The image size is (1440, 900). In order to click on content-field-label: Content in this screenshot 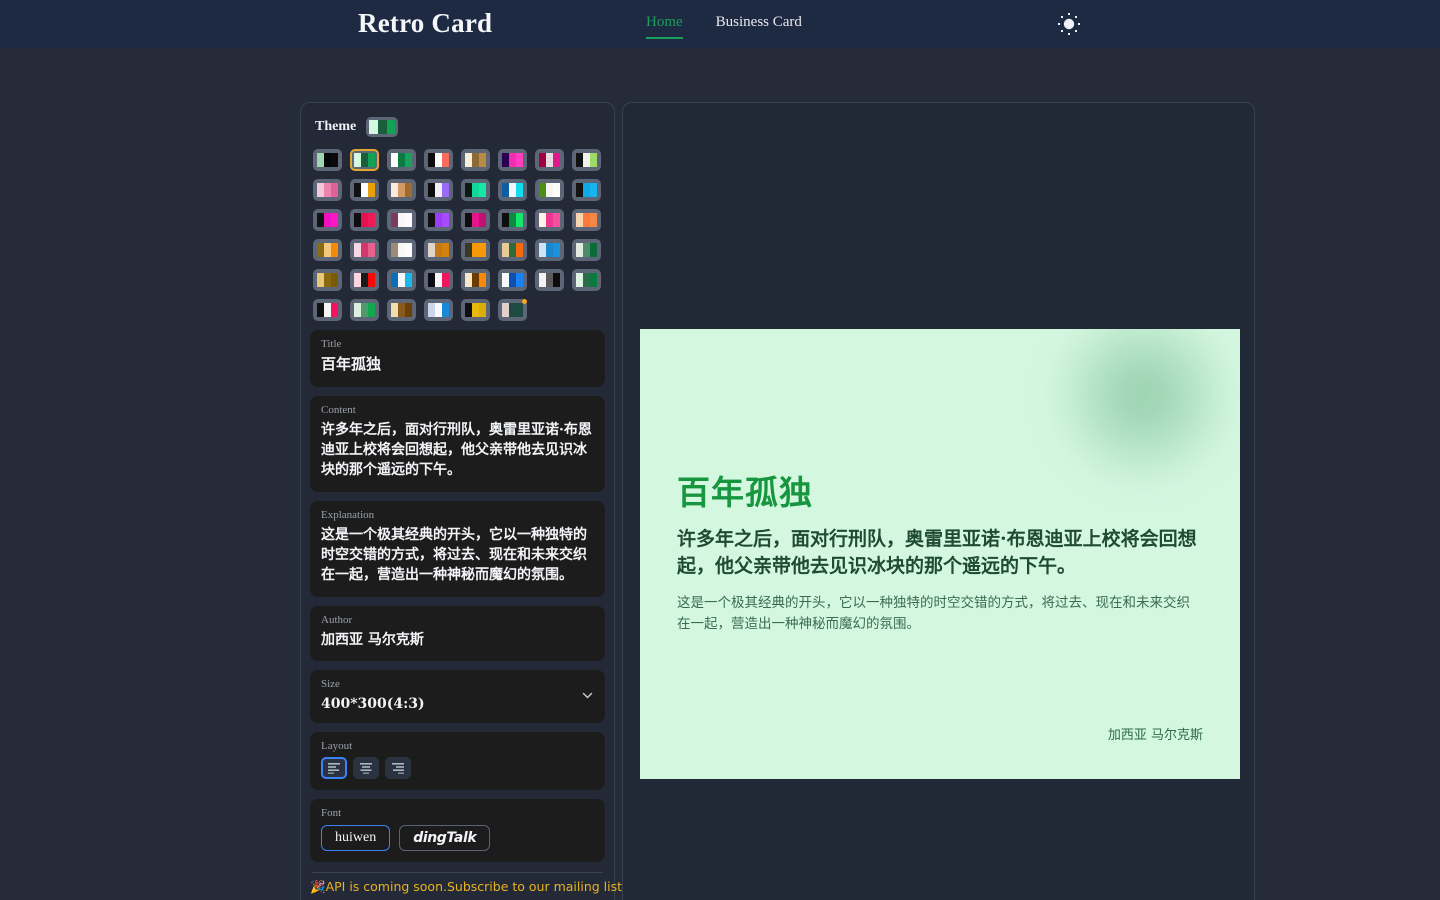, I will do `click(338, 409)`.